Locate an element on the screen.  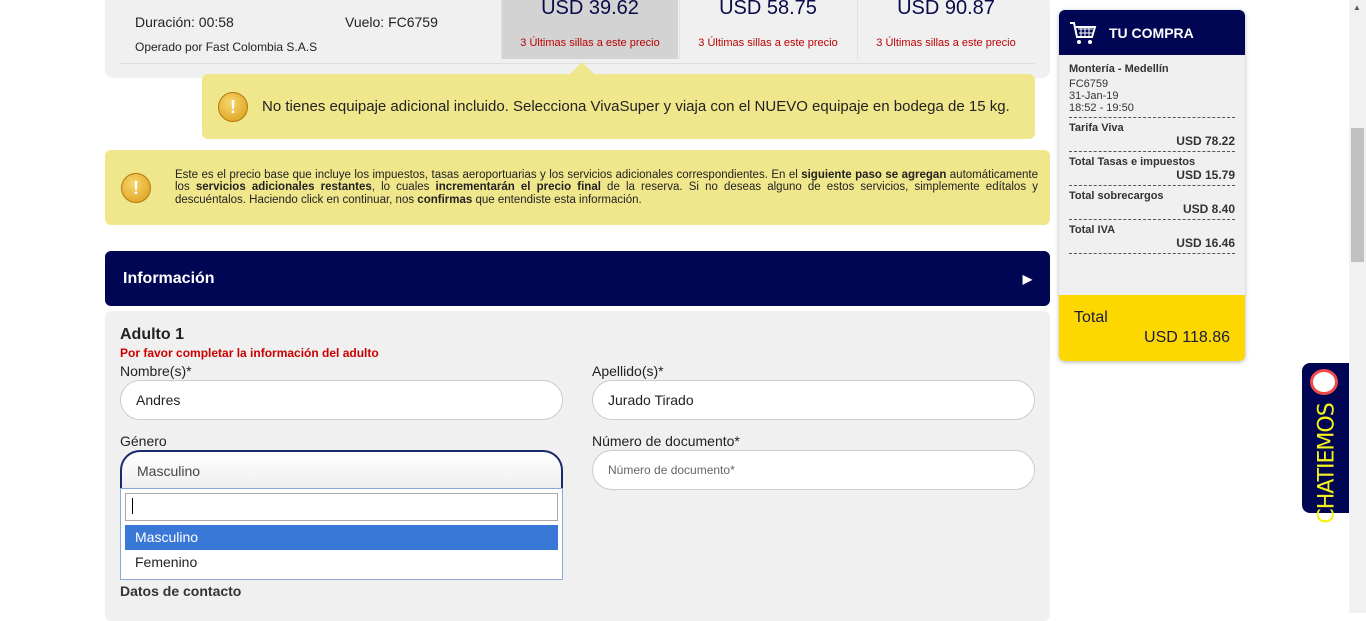
cart-item: Tarifa Viva USD 78.22 is located at coordinates (1152, 134).